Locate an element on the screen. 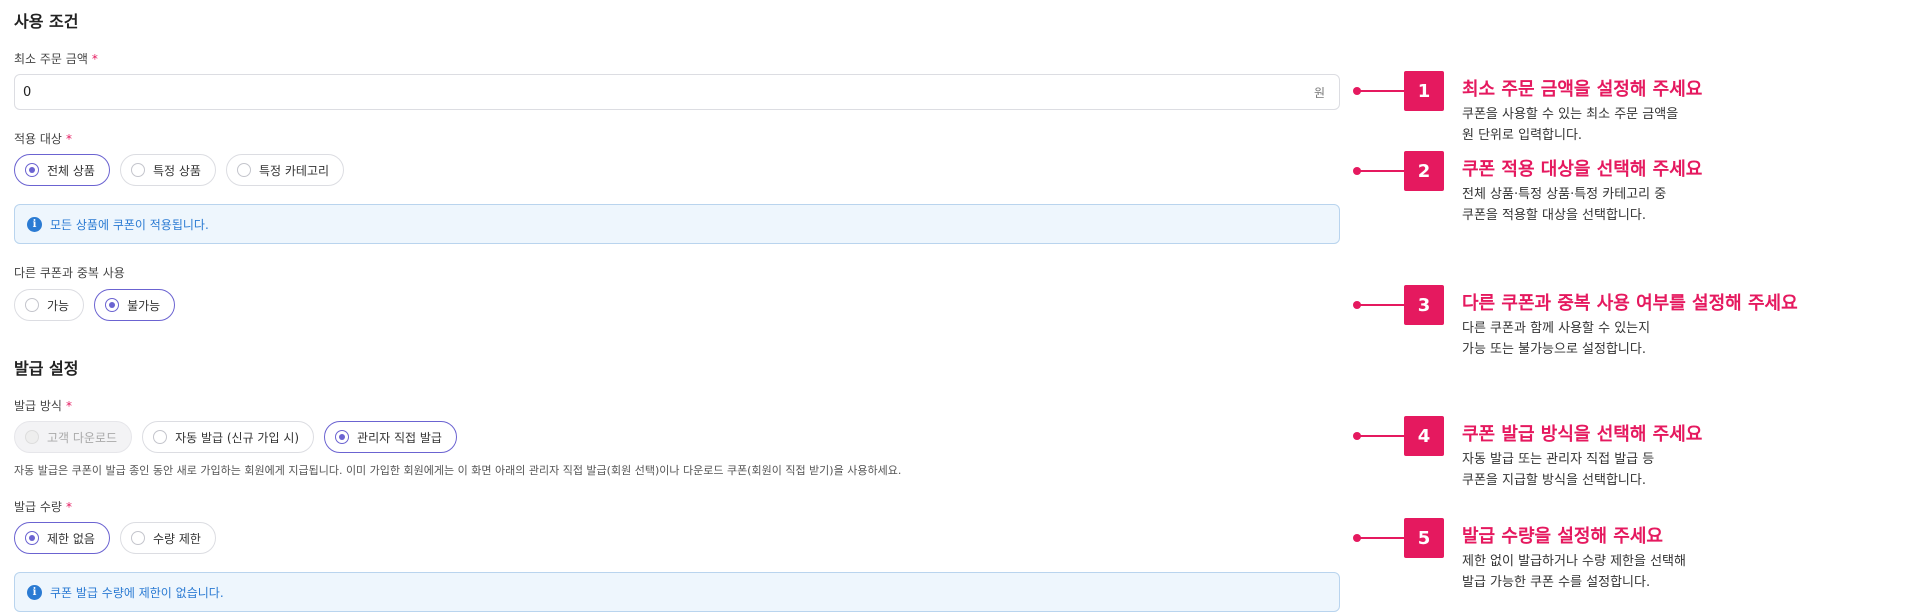 The height and width of the screenshot is (613, 1920). annotation-line-text: 제한 없이 발급하거나 수량 제한을 선택해 is located at coordinates (1574, 561).